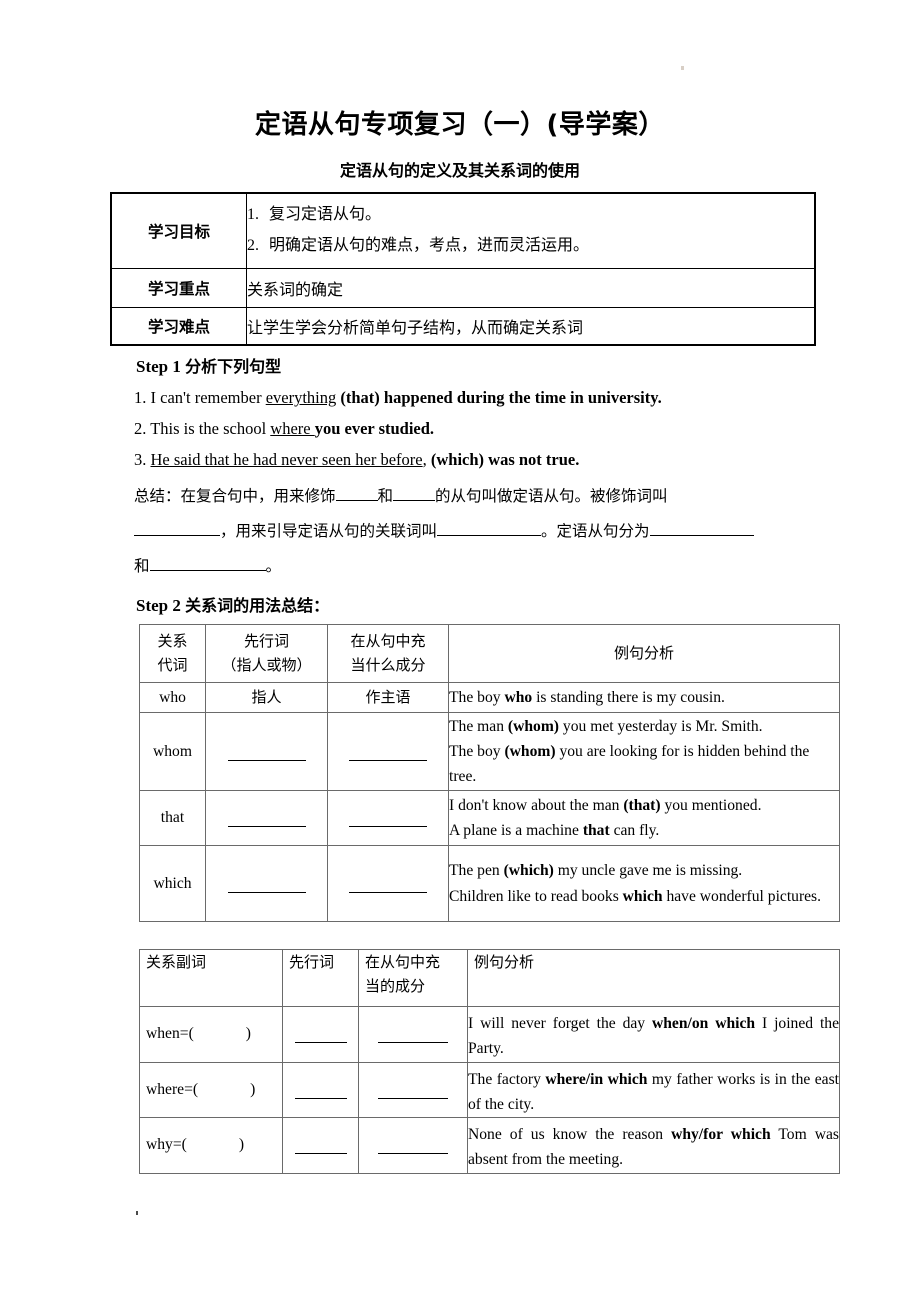 The image size is (920, 1302). Describe the element at coordinates (484, 496) in the screenshot. I see `summary-line-1: 总结：在复合句中，用来修饰 和 的从句叫做定语从句。被修饰词叫` at that location.